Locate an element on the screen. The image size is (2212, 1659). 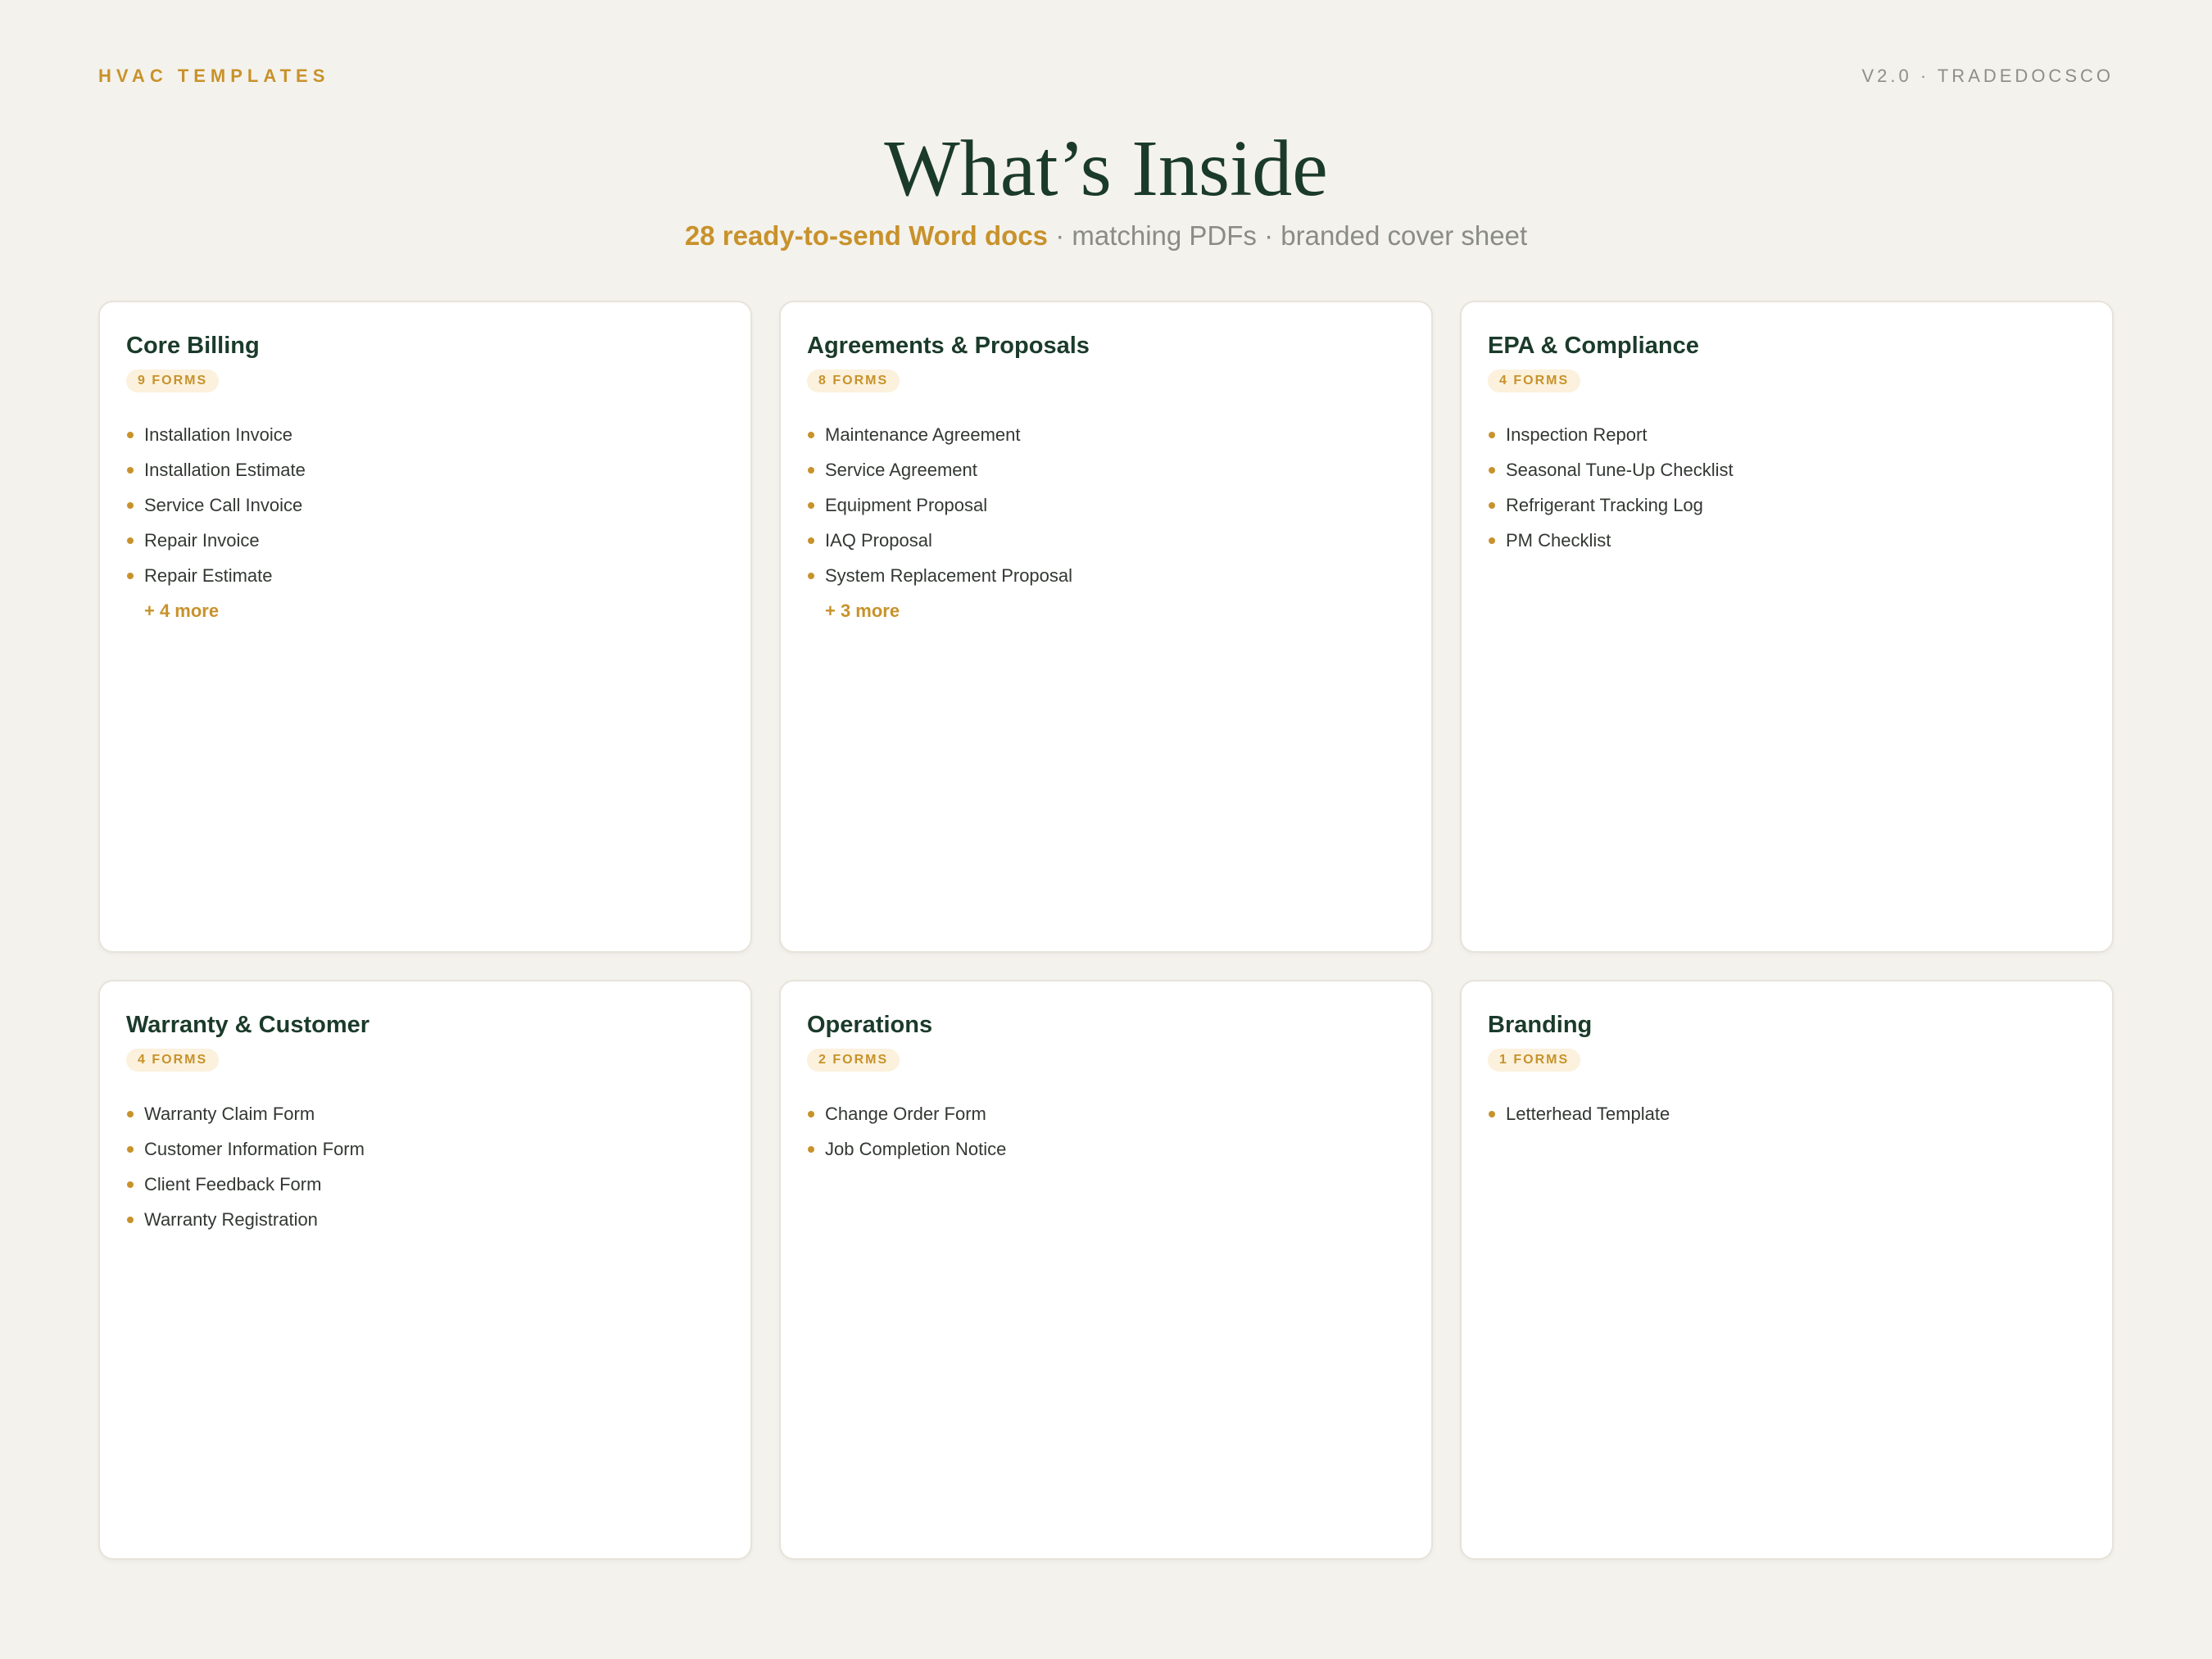
more-forms-link: + 4 more is located at coordinates (425, 610).